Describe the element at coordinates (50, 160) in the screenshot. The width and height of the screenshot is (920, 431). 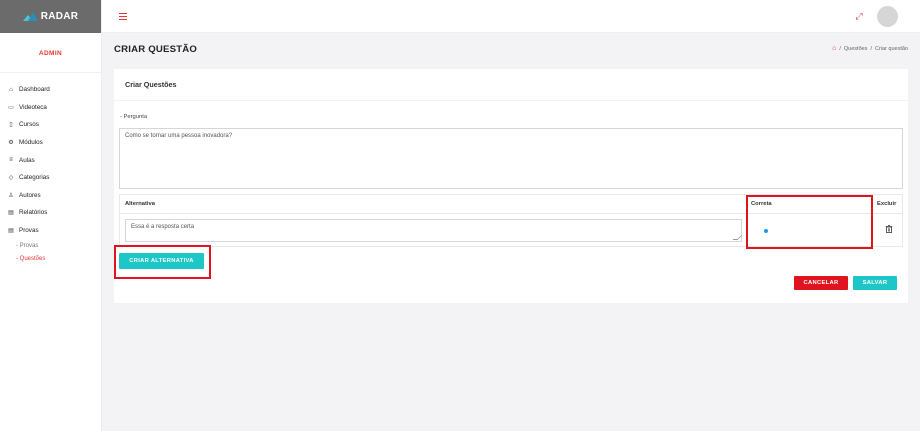
I see `sidebar-item-aulas: ≡ Aulas` at that location.